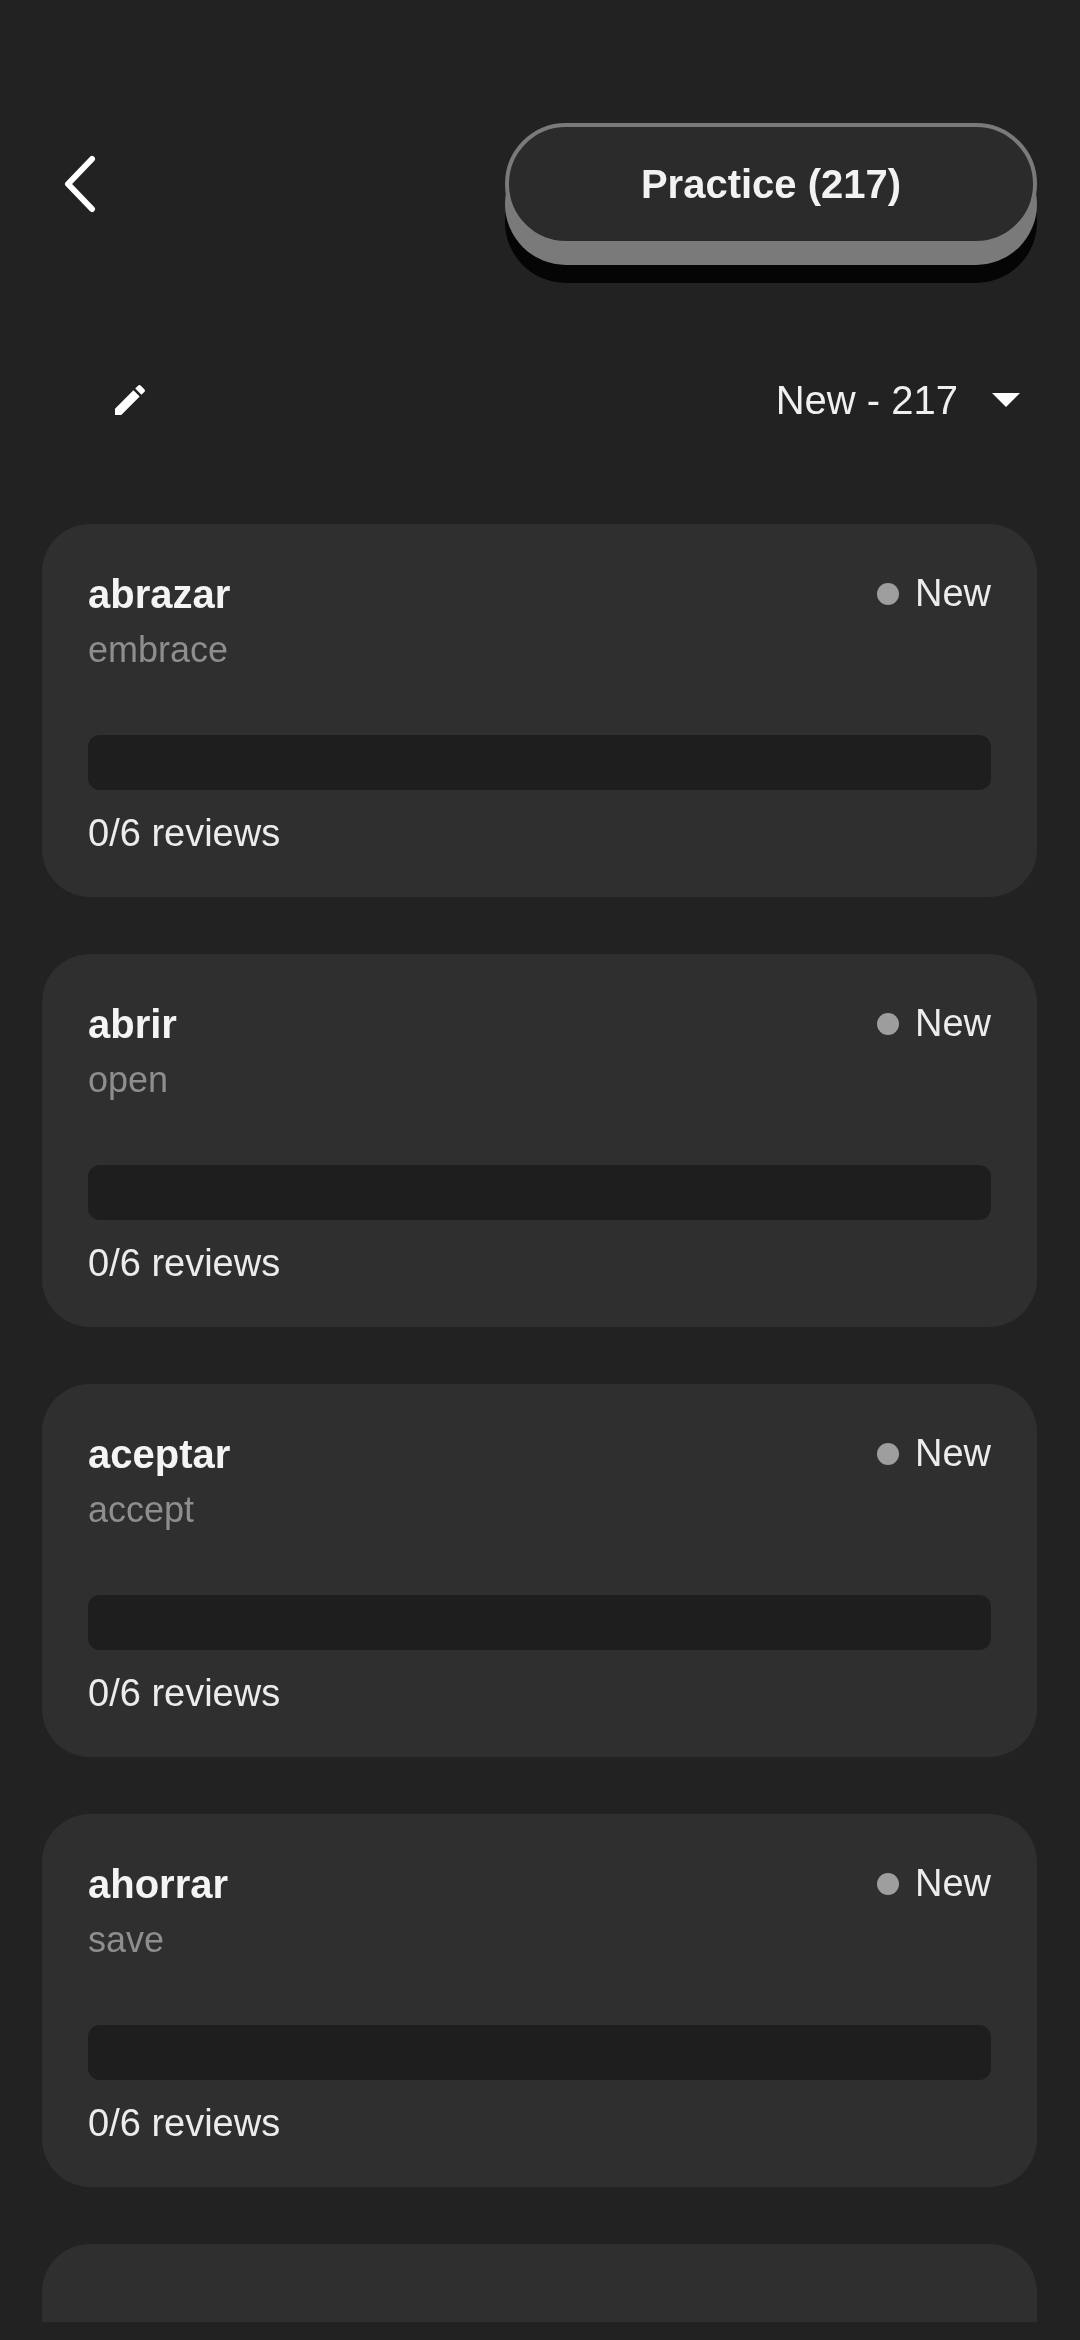 Image resolution: width=1080 pixels, height=2340 pixels. Describe the element at coordinates (129, 1080) in the screenshot. I see `translation-text: open` at that location.